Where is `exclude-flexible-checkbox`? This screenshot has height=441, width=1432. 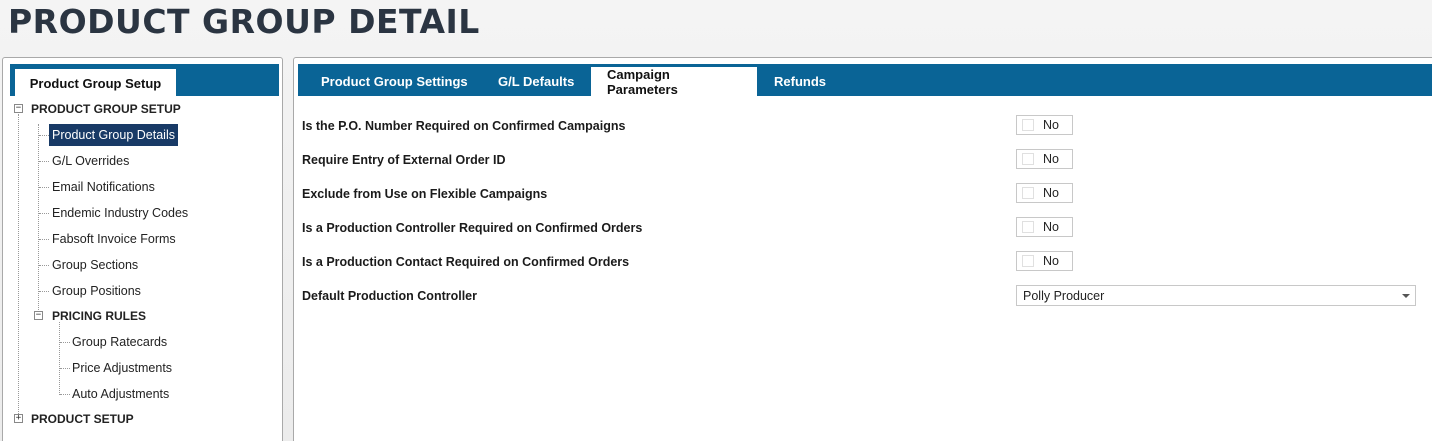 exclude-flexible-checkbox is located at coordinates (1028, 193).